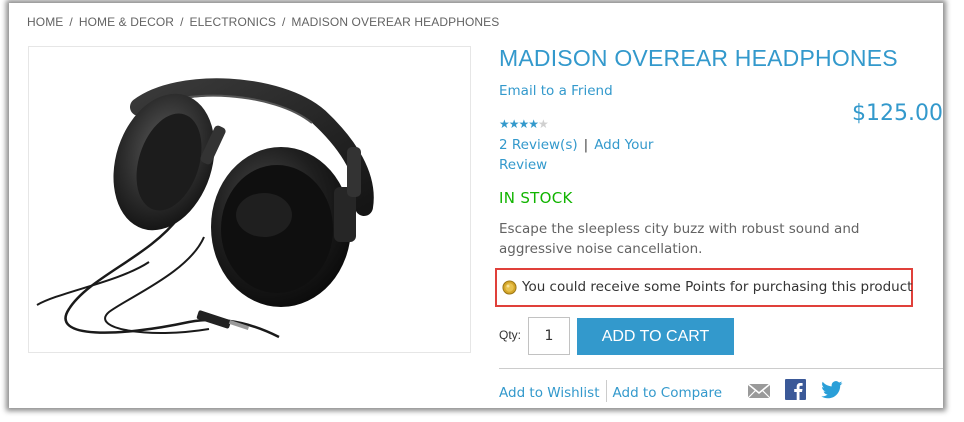 Image resolution: width=964 pixels, height=422 pixels. I want to click on add-to-wishlist-link: Add to Wishlist, so click(549, 393).